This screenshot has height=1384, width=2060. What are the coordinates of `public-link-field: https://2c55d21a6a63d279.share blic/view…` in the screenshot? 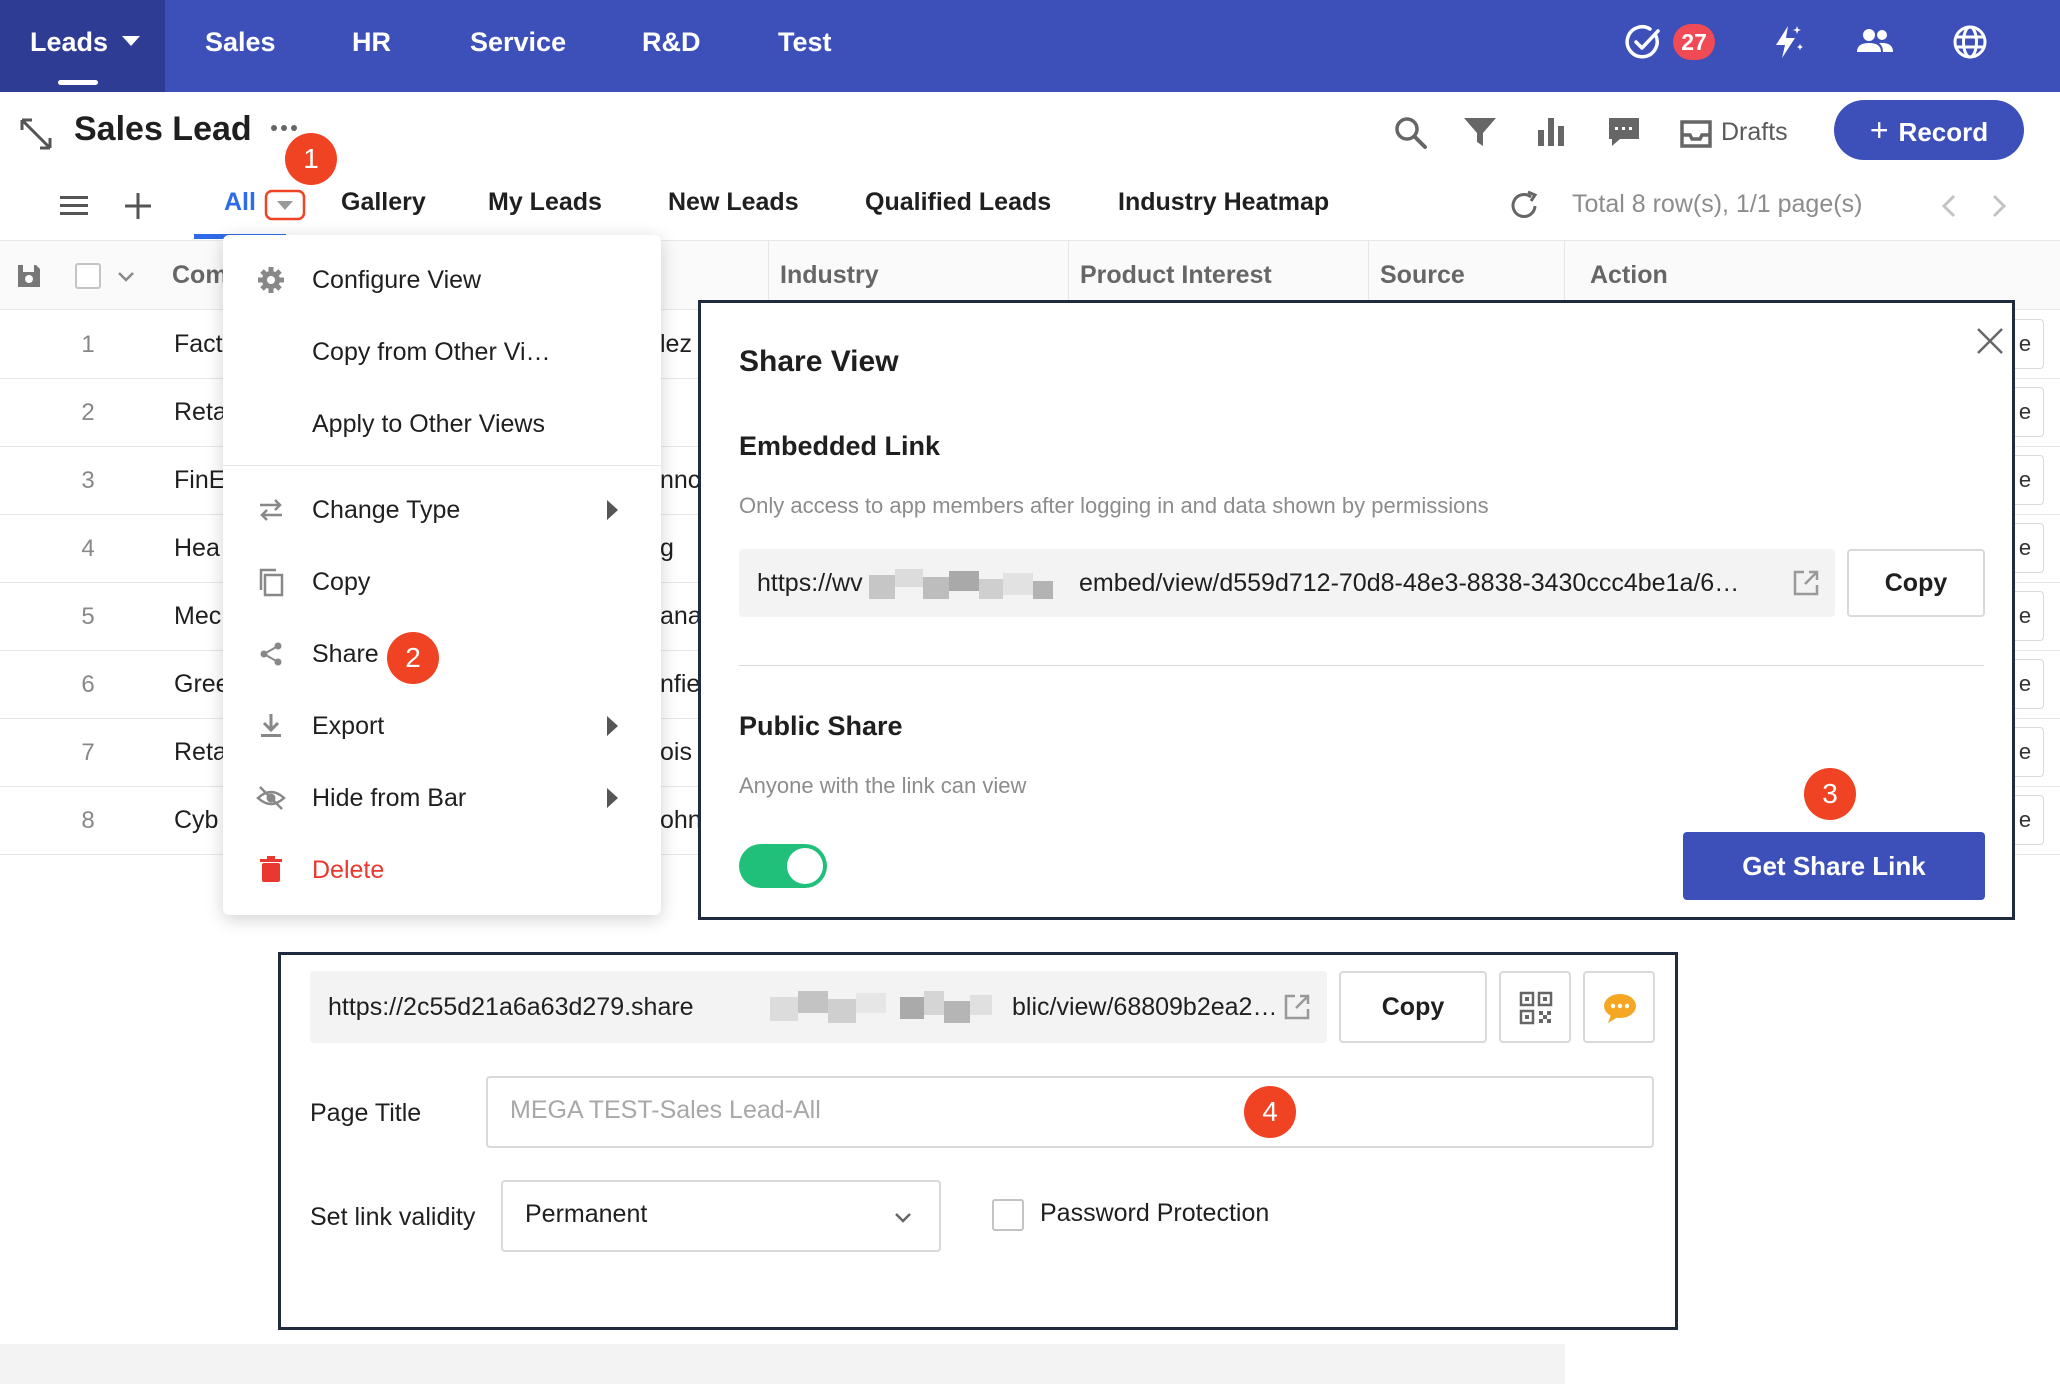 It's located at (818, 1007).